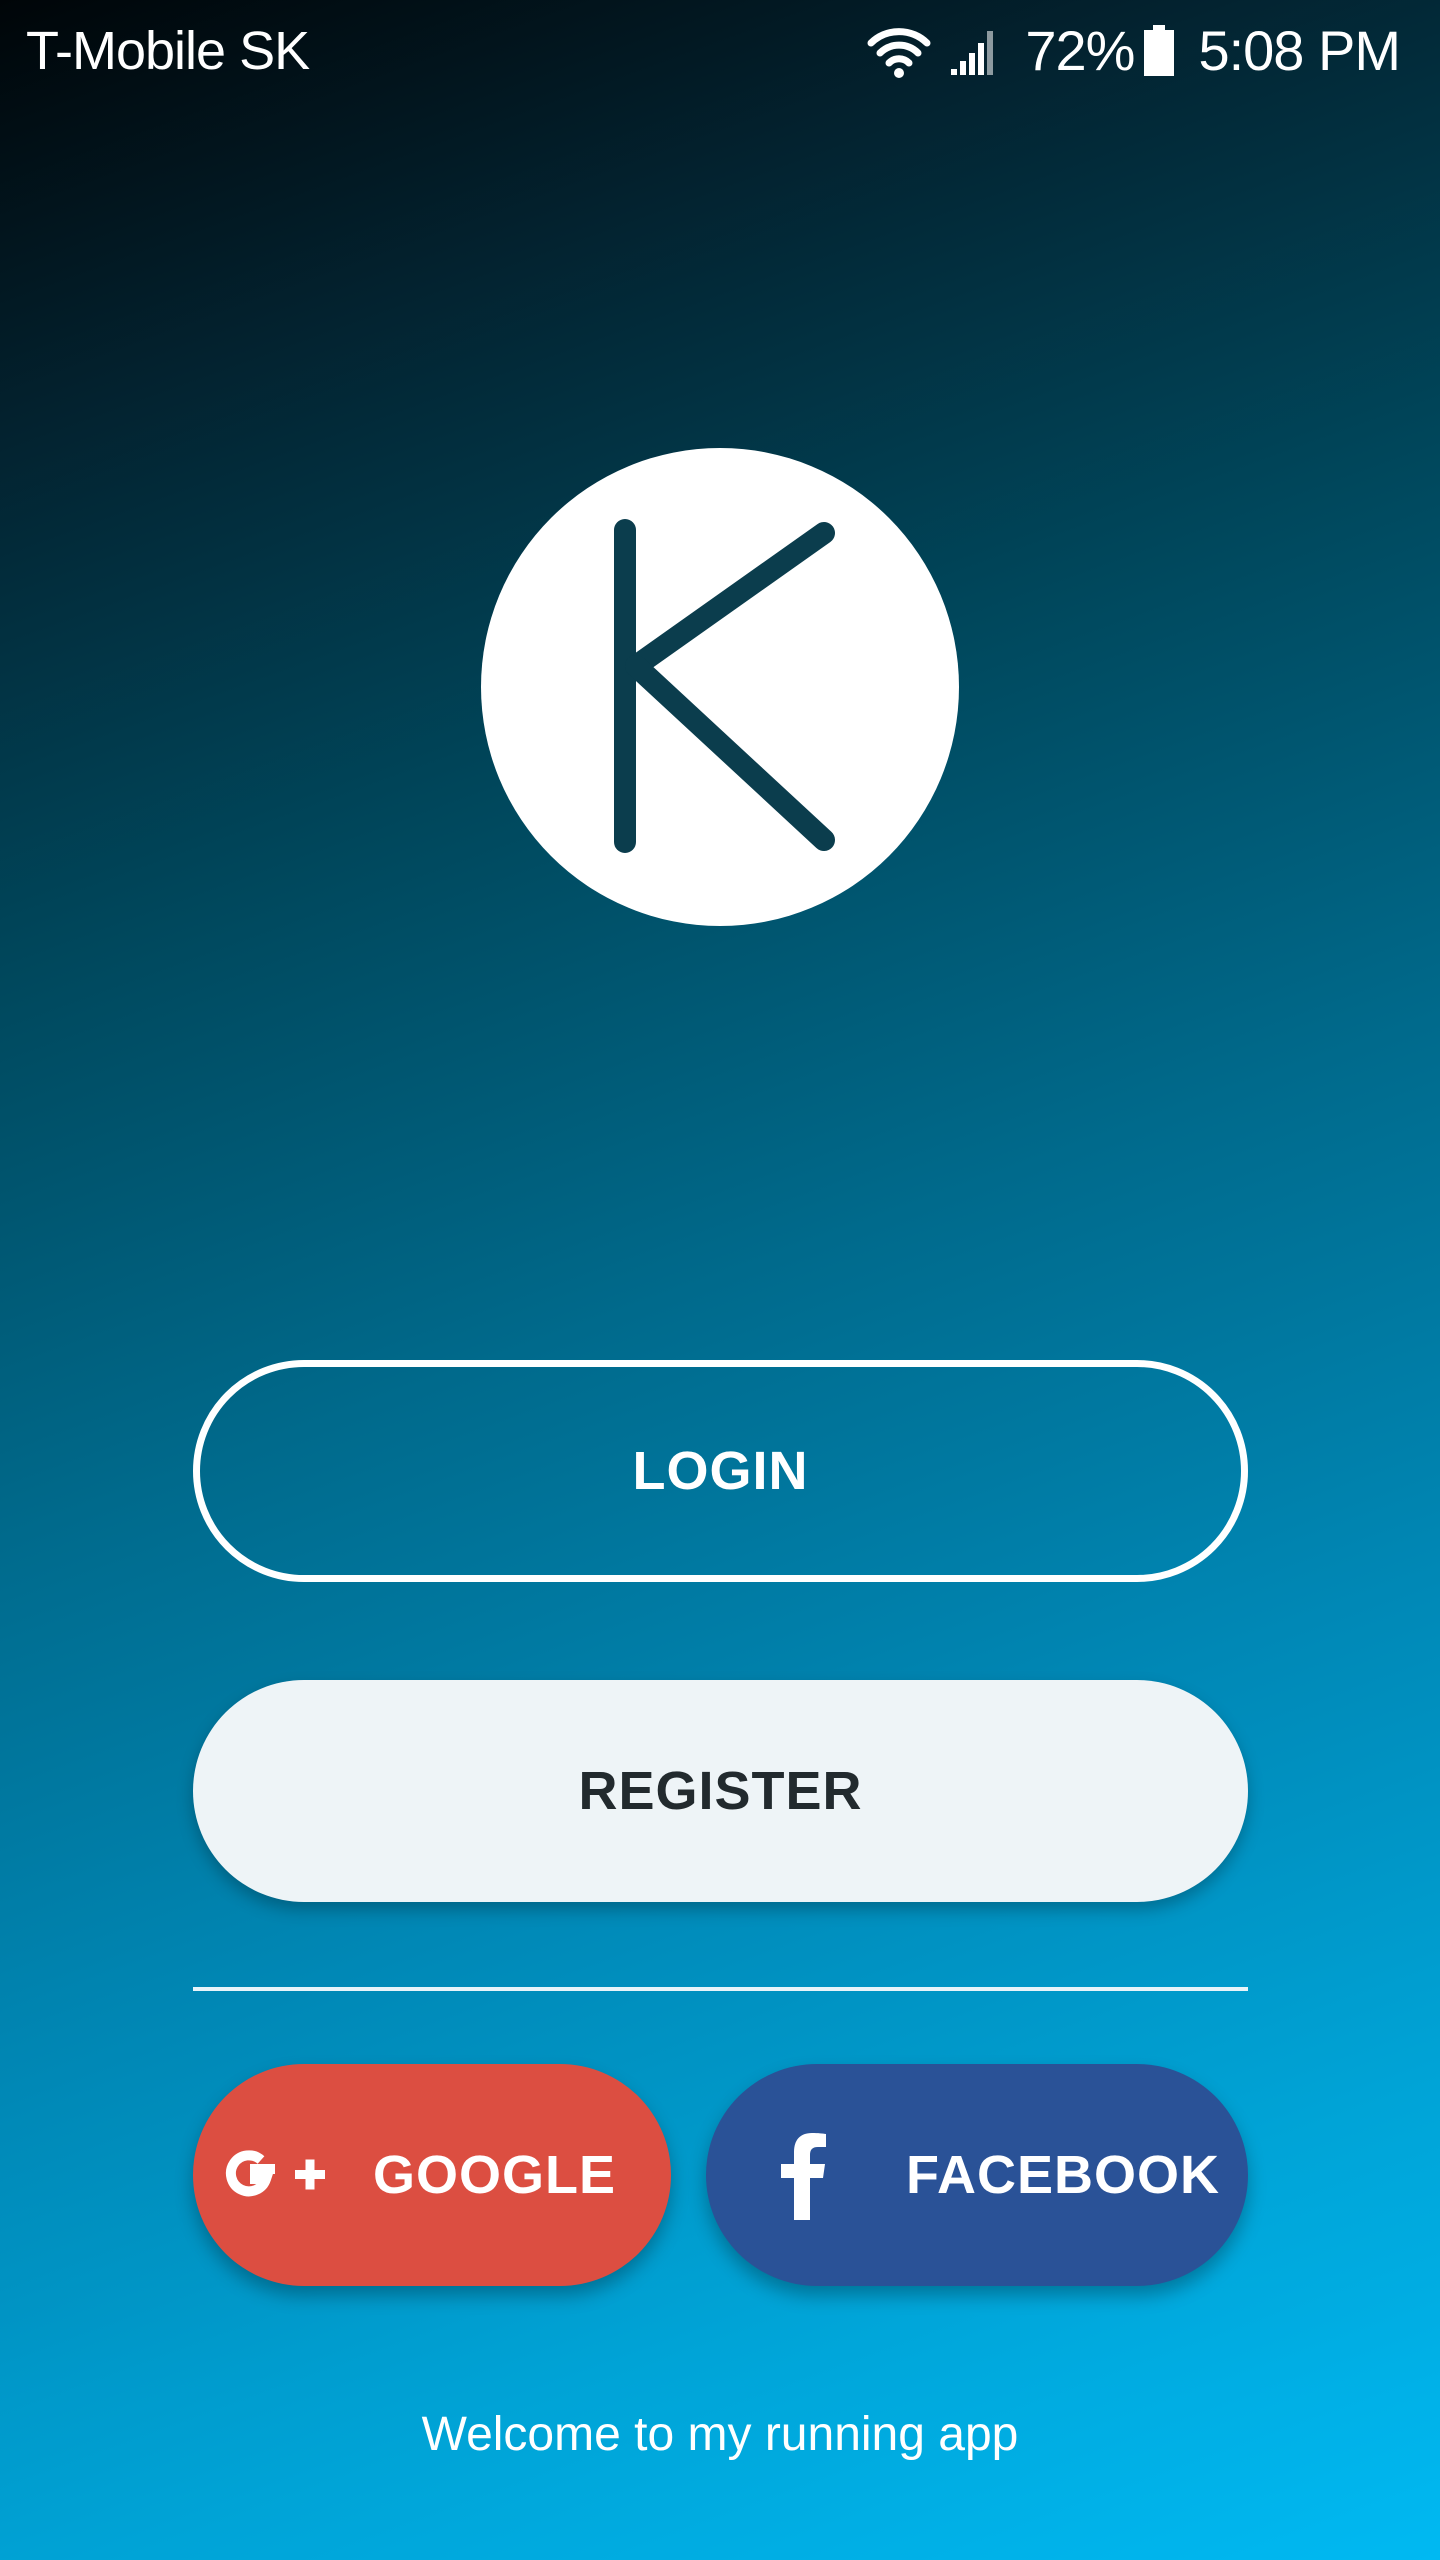 The image size is (1440, 2560). What do you see at coordinates (1159, 51) in the screenshot?
I see `battery-icon` at bounding box center [1159, 51].